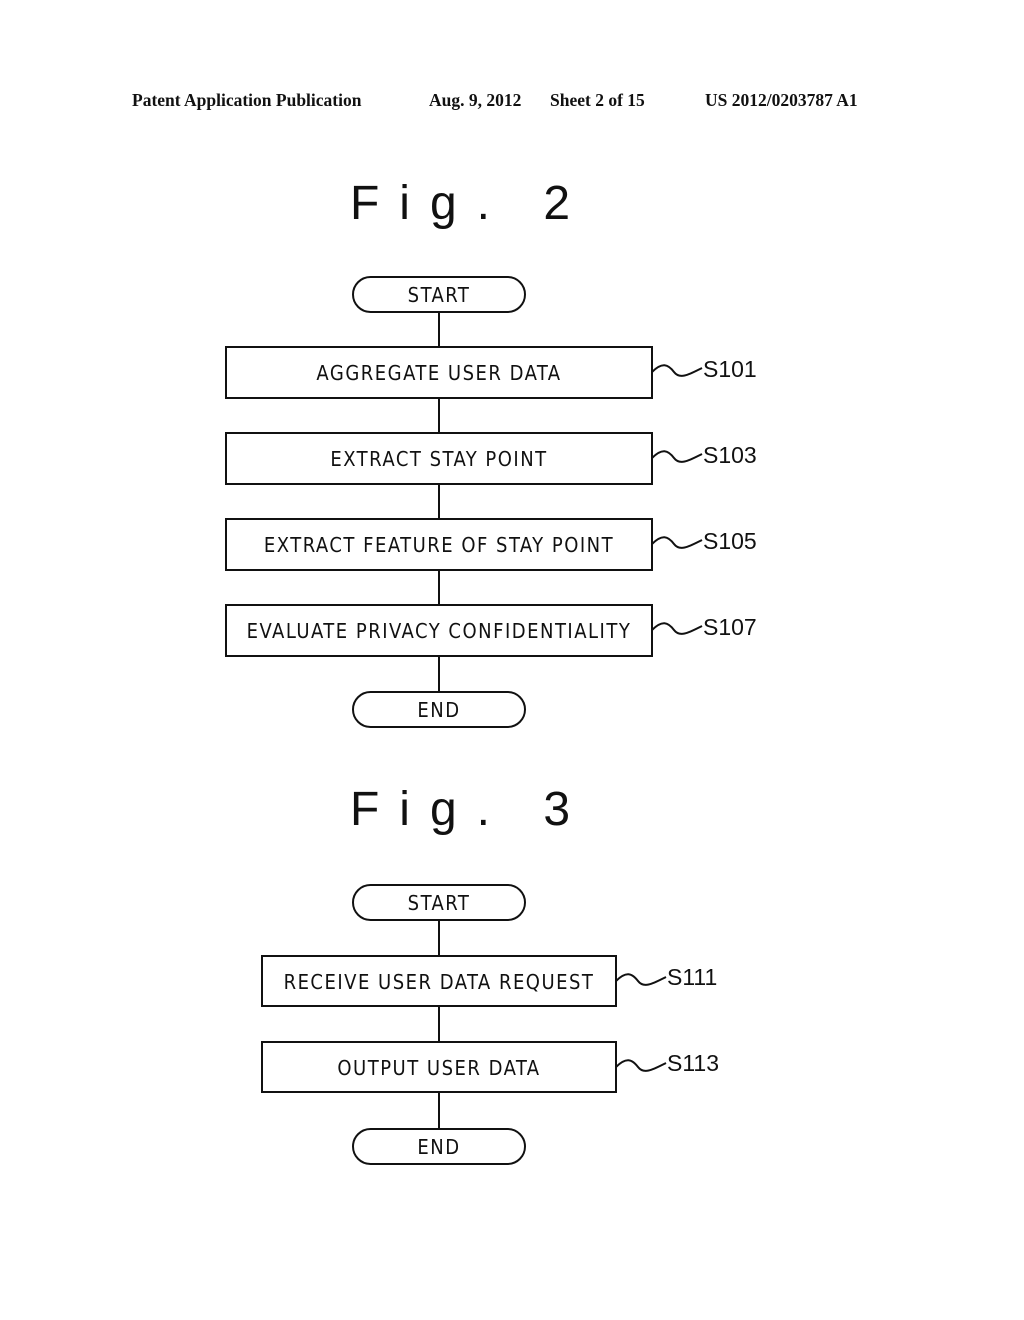 Image resolution: width=1024 pixels, height=1320 pixels. Describe the element at coordinates (730, 627) in the screenshot. I see `step-ref: S107` at that location.